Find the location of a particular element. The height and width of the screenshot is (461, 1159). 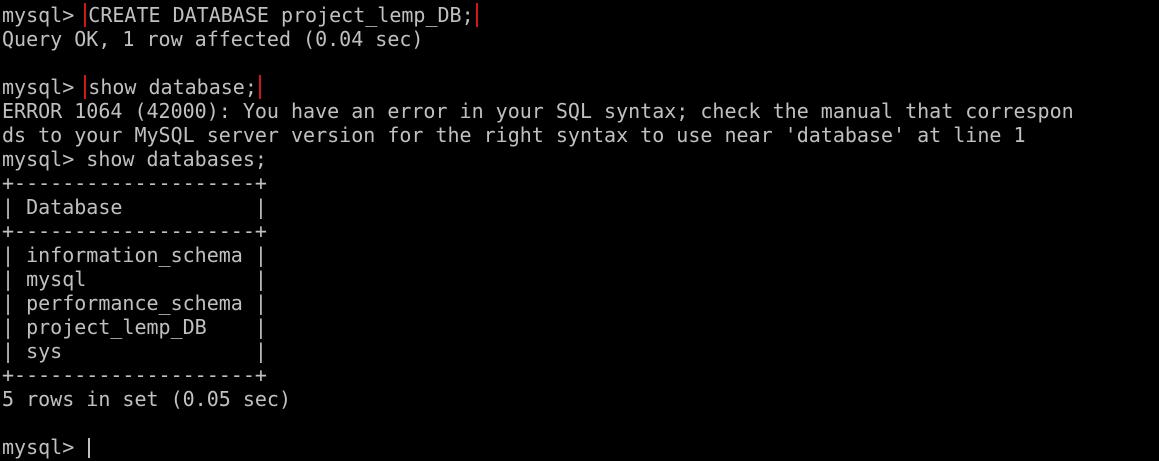

table-row: | performance_schema | is located at coordinates (134, 303).